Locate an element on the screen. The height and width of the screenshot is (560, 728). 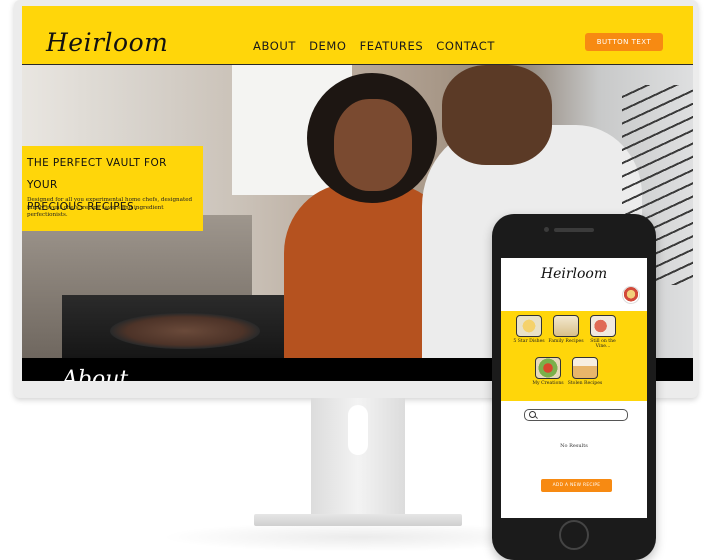
category-5-star-dishes: 5 Star Dishes is located at coordinates (529, 329).